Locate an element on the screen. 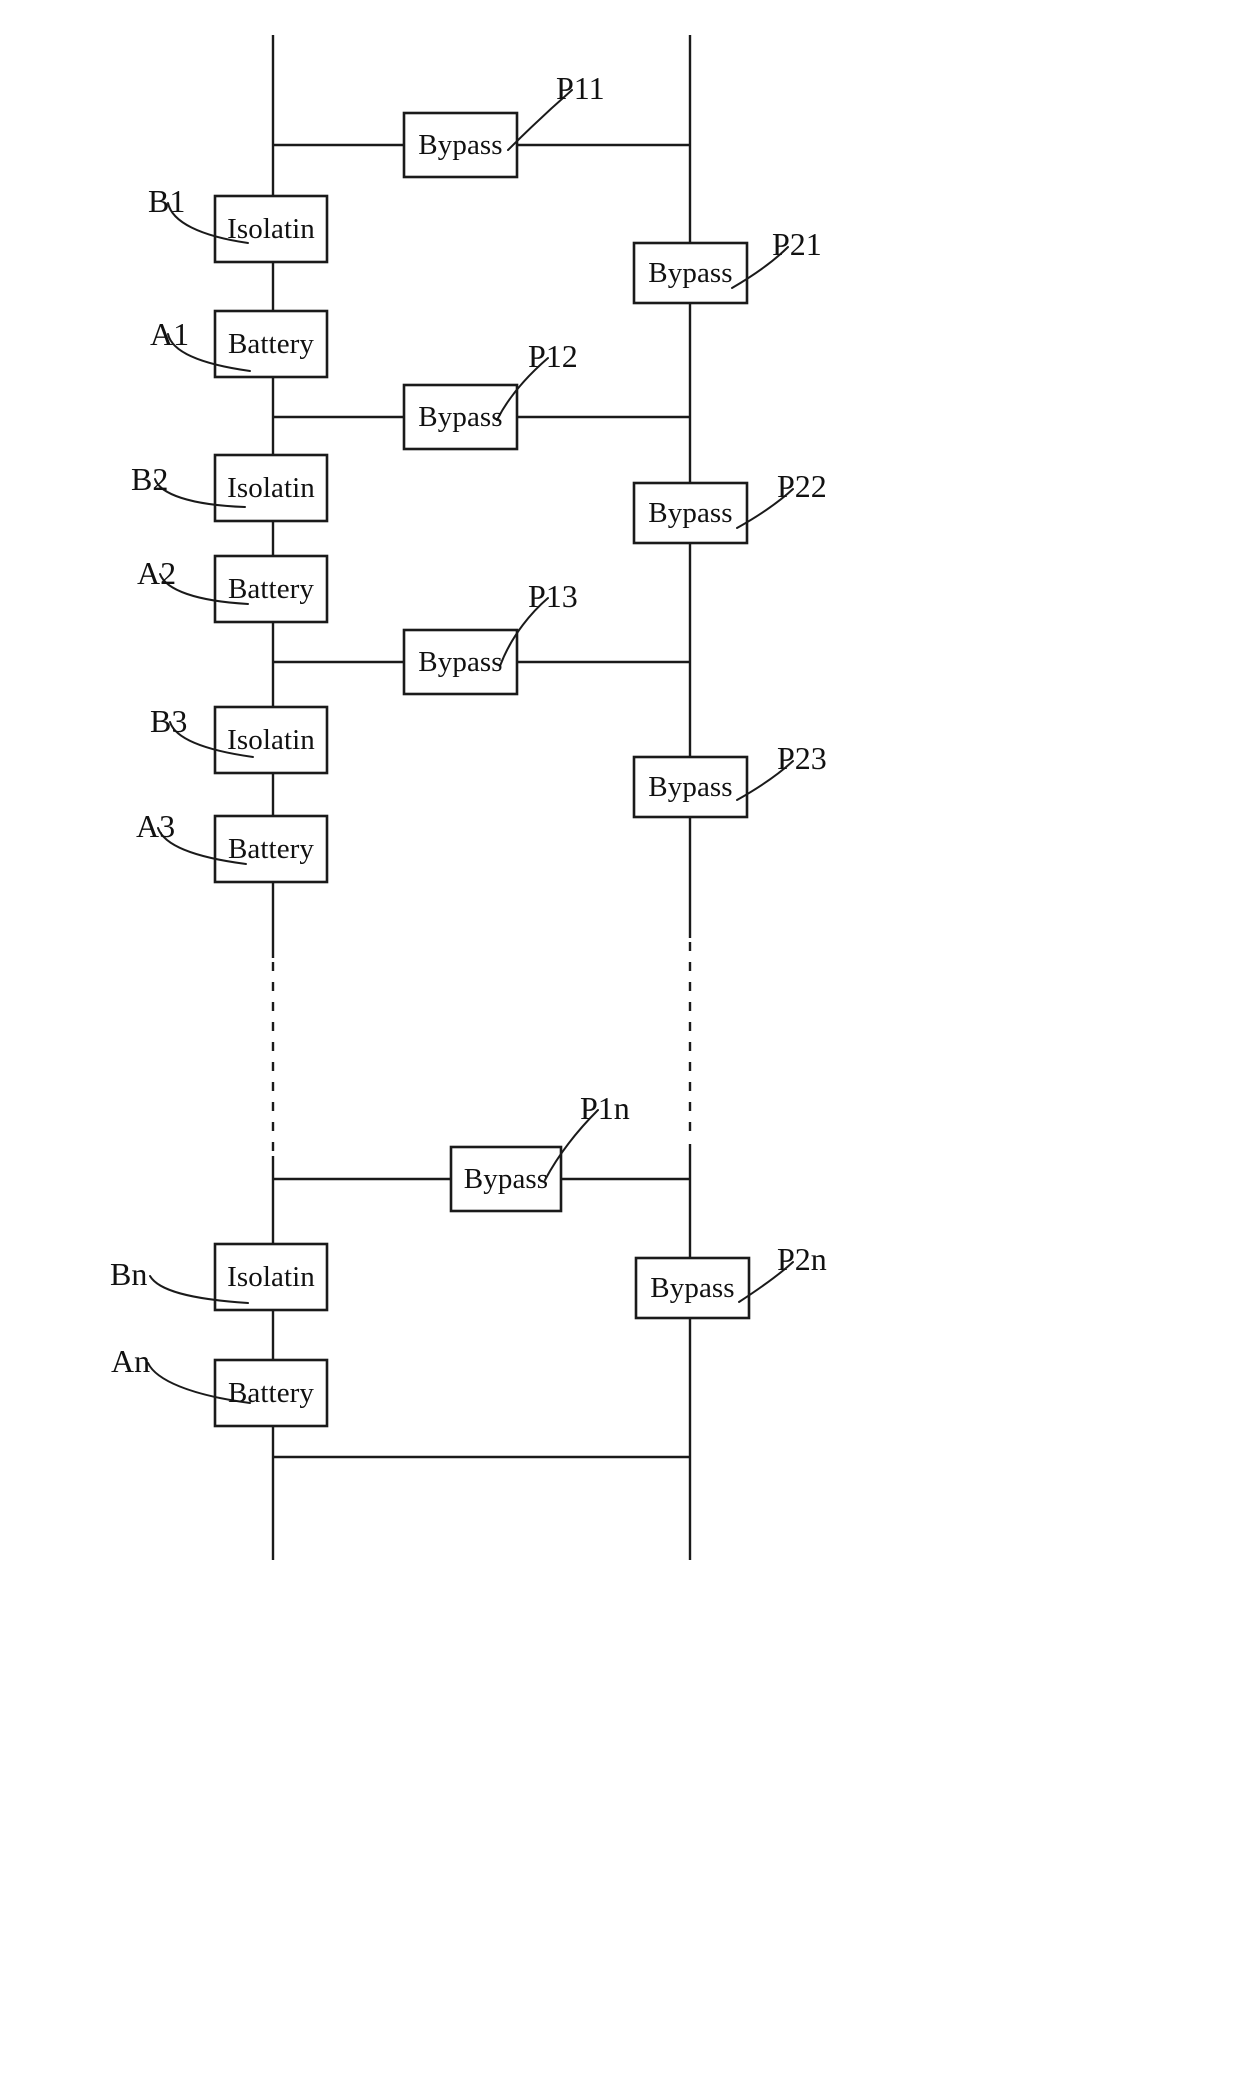  ref-label-p11: P11 is located at coordinates (580, 88).